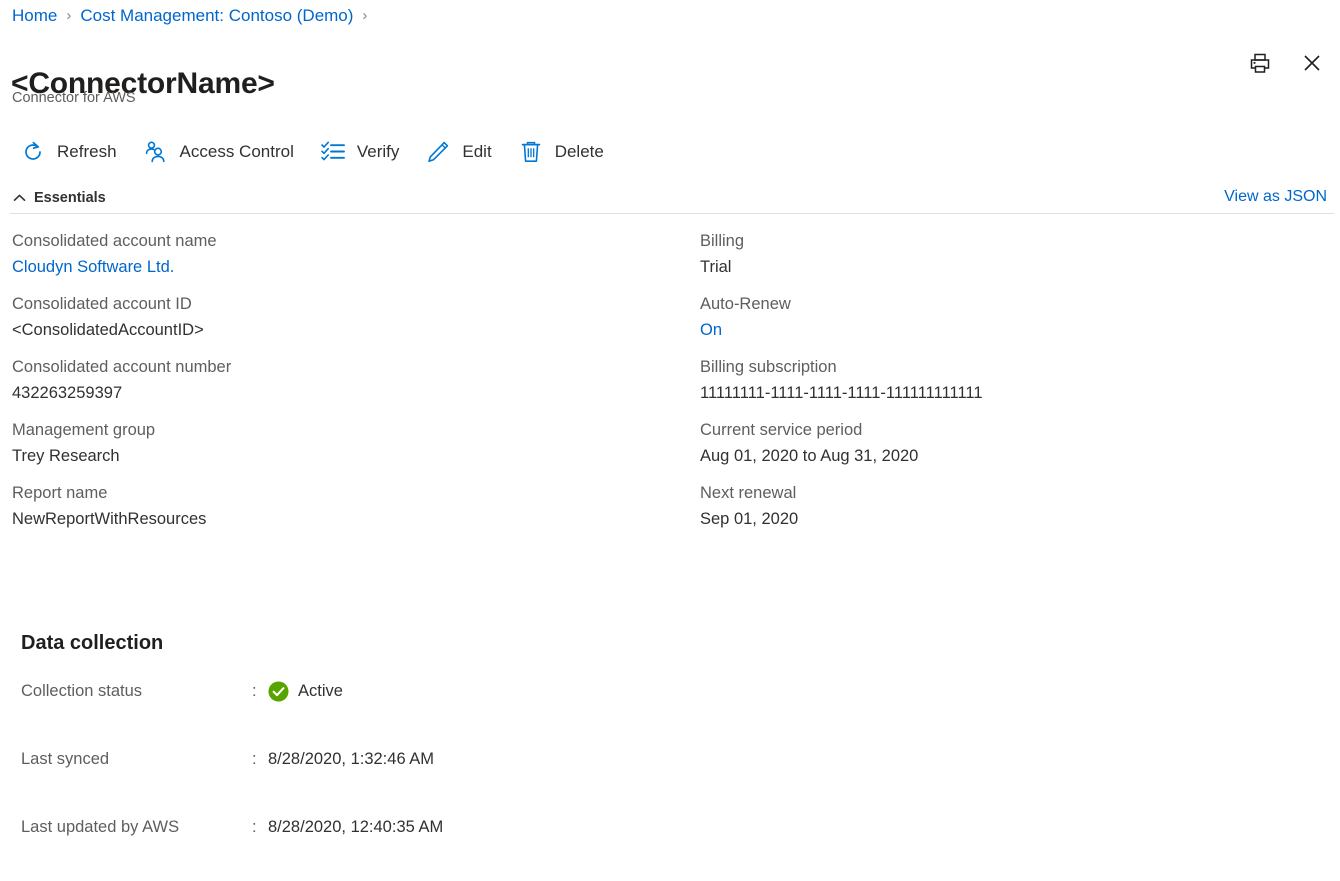  What do you see at coordinates (672, 213) in the screenshot?
I see `essentials-divider` at bounding box center [672, 213].